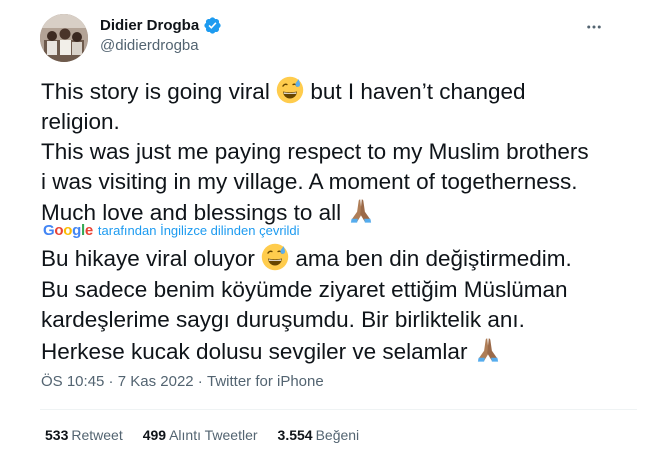  Describe the element at coordinates (148, 258) in the screenshot. I see `translated-text-segment: Bu hikaye viral oluyor` at that location.